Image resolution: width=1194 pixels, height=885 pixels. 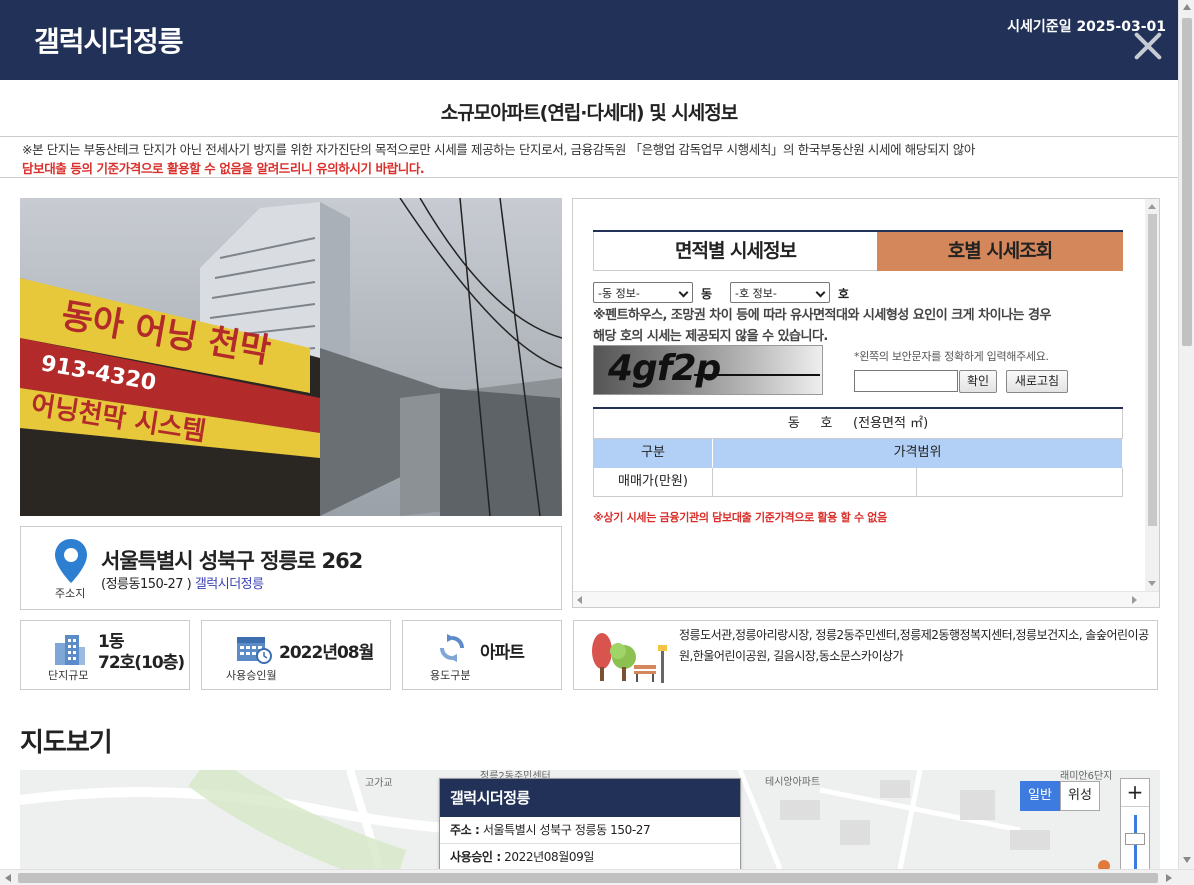 I want to click on tab-unit-price: 호별 시세조회, so click(x=1000, y=251).